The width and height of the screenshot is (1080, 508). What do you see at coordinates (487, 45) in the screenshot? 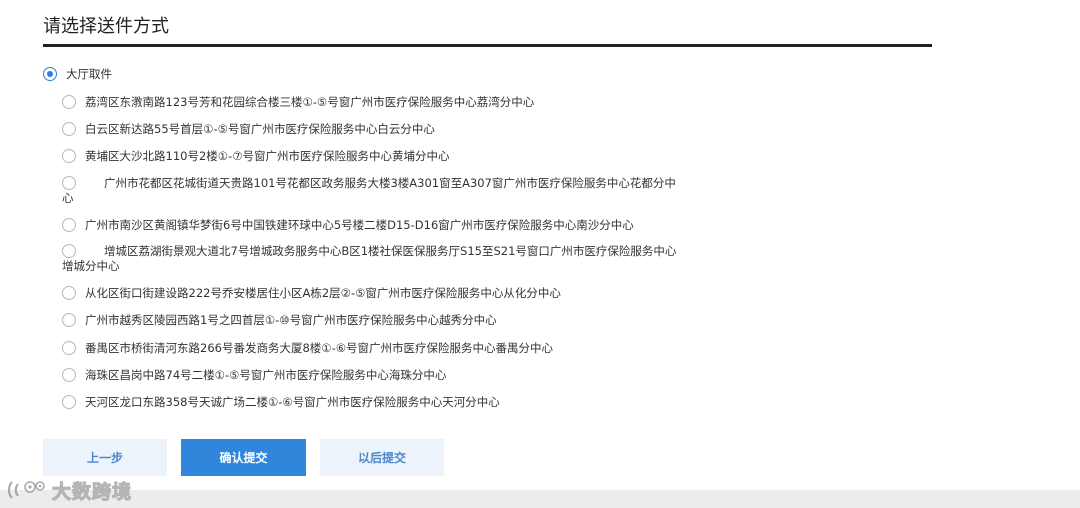
I see `title-divider` at bounding box center [487, 45].